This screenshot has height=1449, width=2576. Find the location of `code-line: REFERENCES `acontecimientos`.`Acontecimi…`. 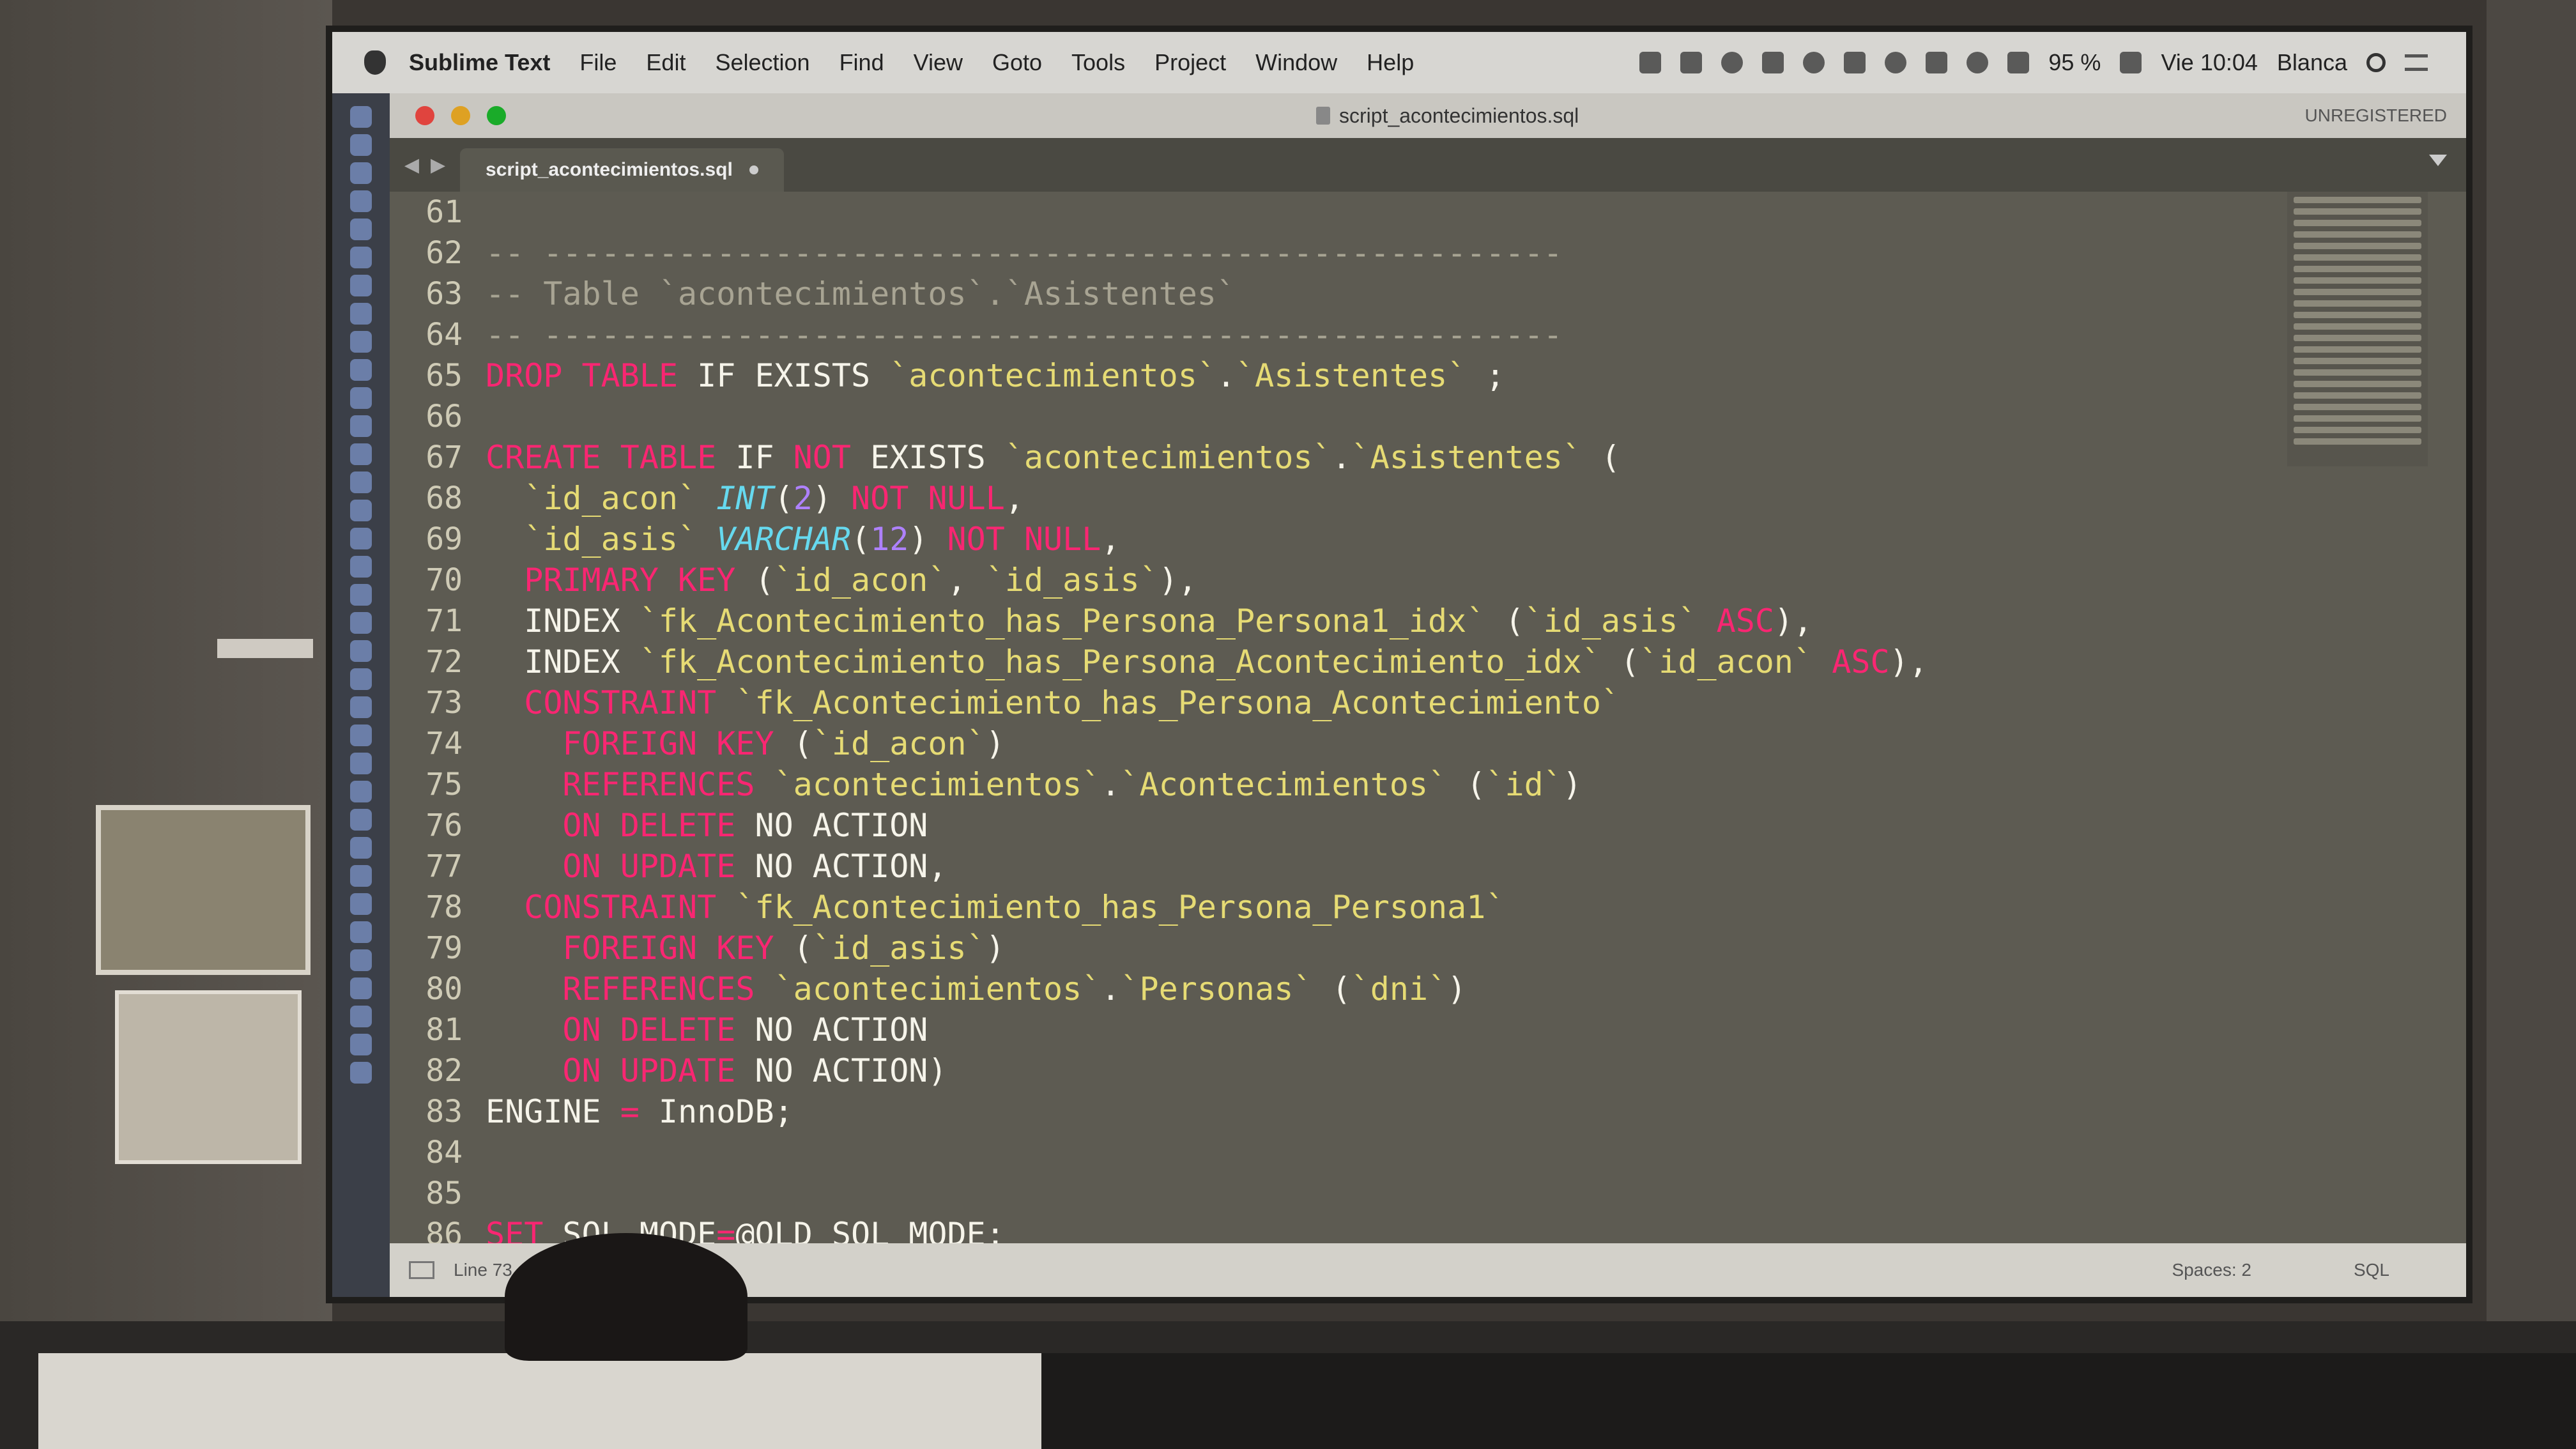

code-line: REFERENCES `acontecimientos`.`Acontecimi… is located at coordinates (1354, 784).